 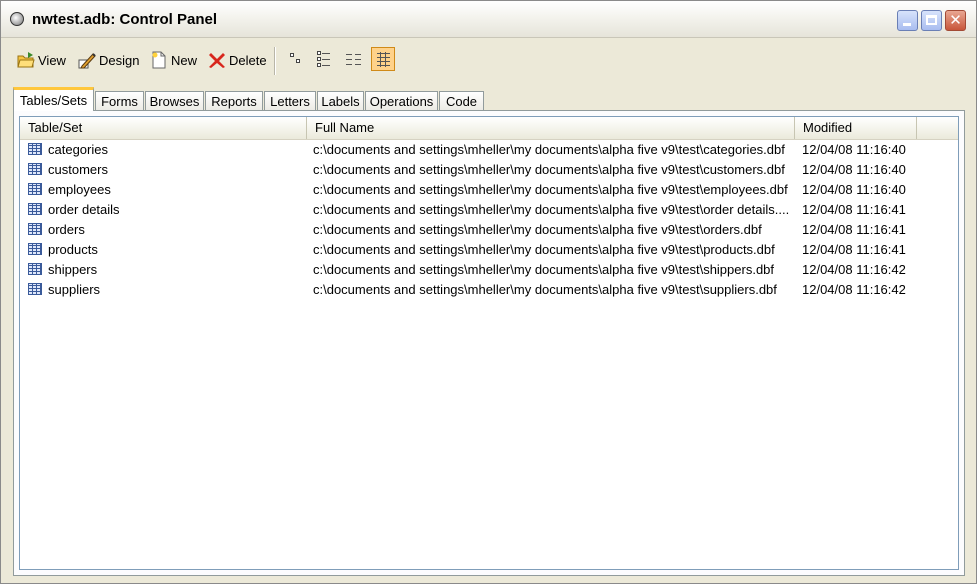 I want to click on open-folder-icon, so click(x=26, y=60).